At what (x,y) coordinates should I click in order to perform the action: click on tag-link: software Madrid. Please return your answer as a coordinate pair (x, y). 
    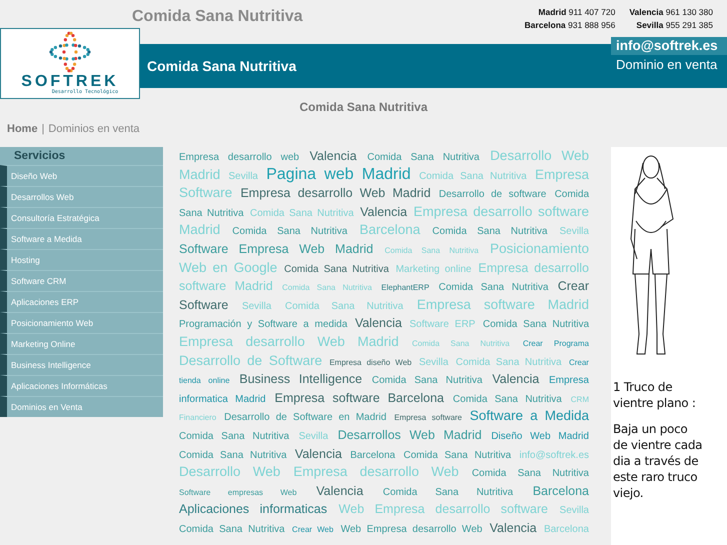
    Looking at the image, I should click on (226, 286).